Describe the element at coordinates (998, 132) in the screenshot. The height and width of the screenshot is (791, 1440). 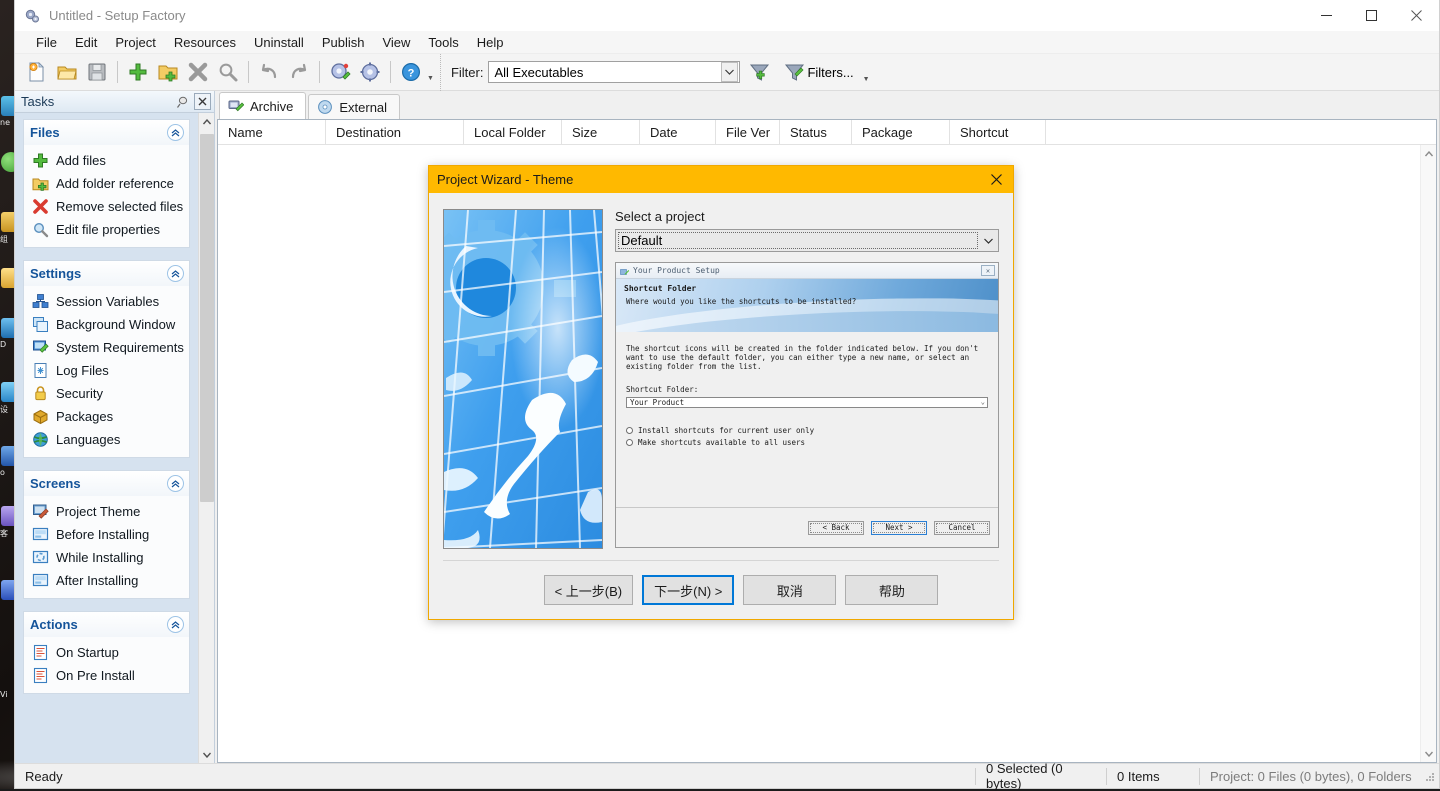
I see `column-header-shortcut: Shortcut` at that location.